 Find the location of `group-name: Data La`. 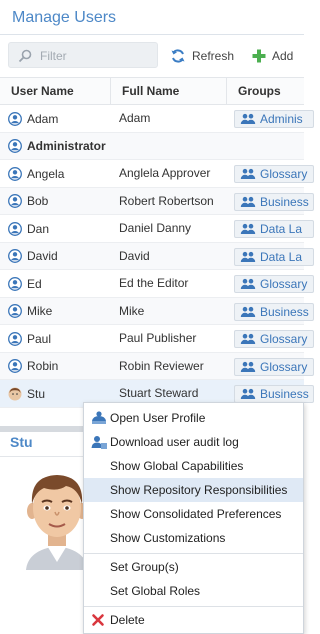

group-name: Data La is located at coordinates (281, 256).